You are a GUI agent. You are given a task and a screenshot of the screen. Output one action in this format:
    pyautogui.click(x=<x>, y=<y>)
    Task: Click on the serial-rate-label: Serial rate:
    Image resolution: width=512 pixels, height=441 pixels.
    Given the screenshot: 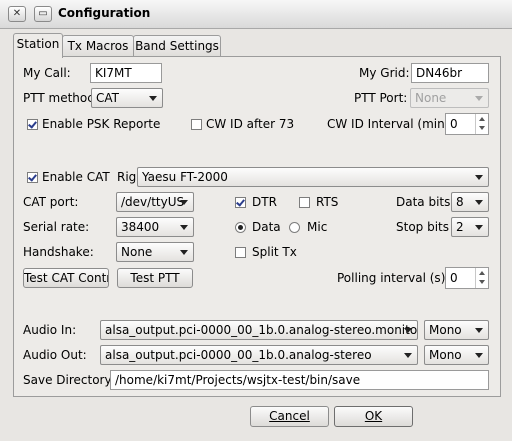 What is the action you would take?
    pyautogui.click(x=56, y=227)
    